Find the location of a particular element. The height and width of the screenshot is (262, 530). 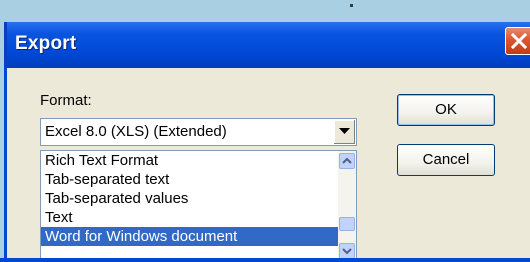

list-item: Rich Text Format is located at coordinates (190, 160).